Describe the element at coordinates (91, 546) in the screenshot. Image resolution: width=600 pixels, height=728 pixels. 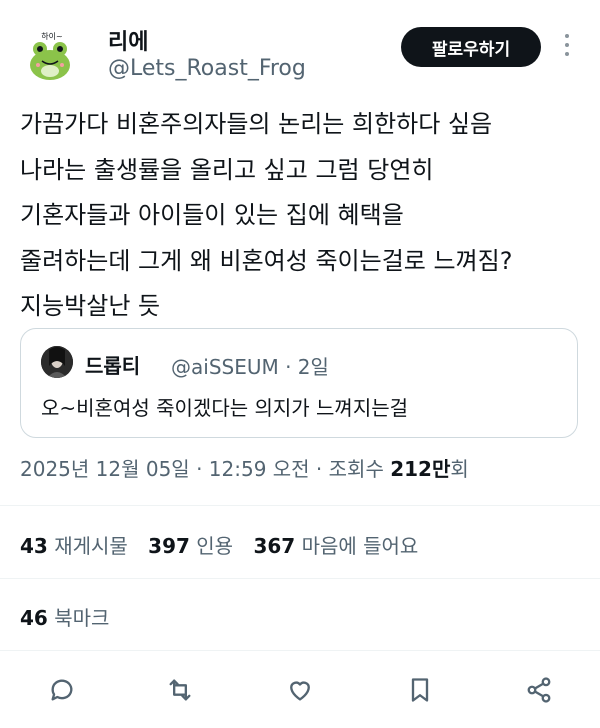
I see `retweets-label: 재게시물` at that location.